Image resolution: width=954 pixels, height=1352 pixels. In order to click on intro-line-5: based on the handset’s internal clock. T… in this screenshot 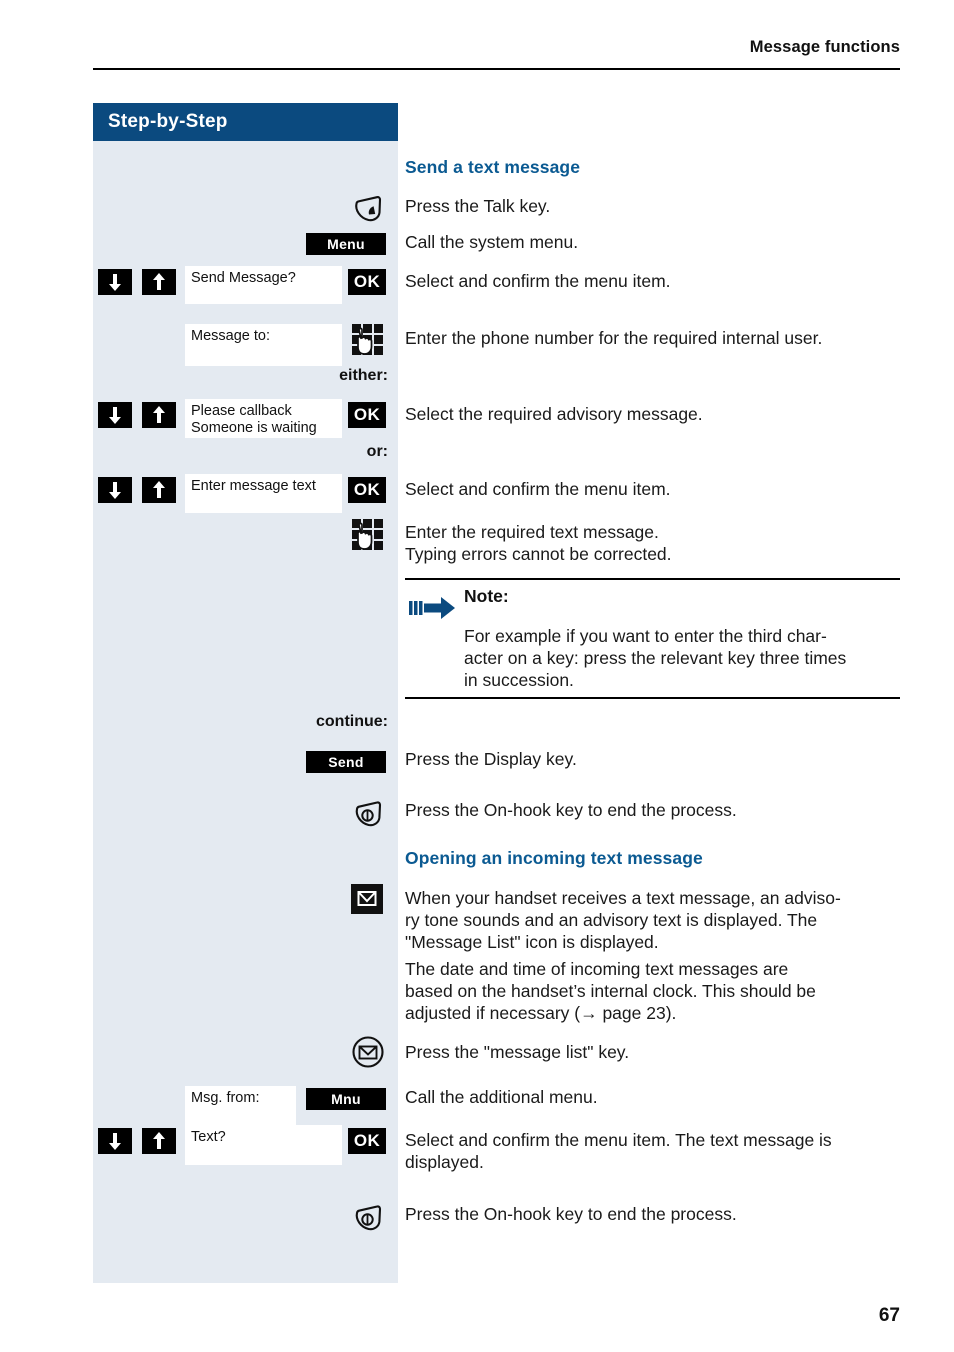, I will do `click(610, 991)`.